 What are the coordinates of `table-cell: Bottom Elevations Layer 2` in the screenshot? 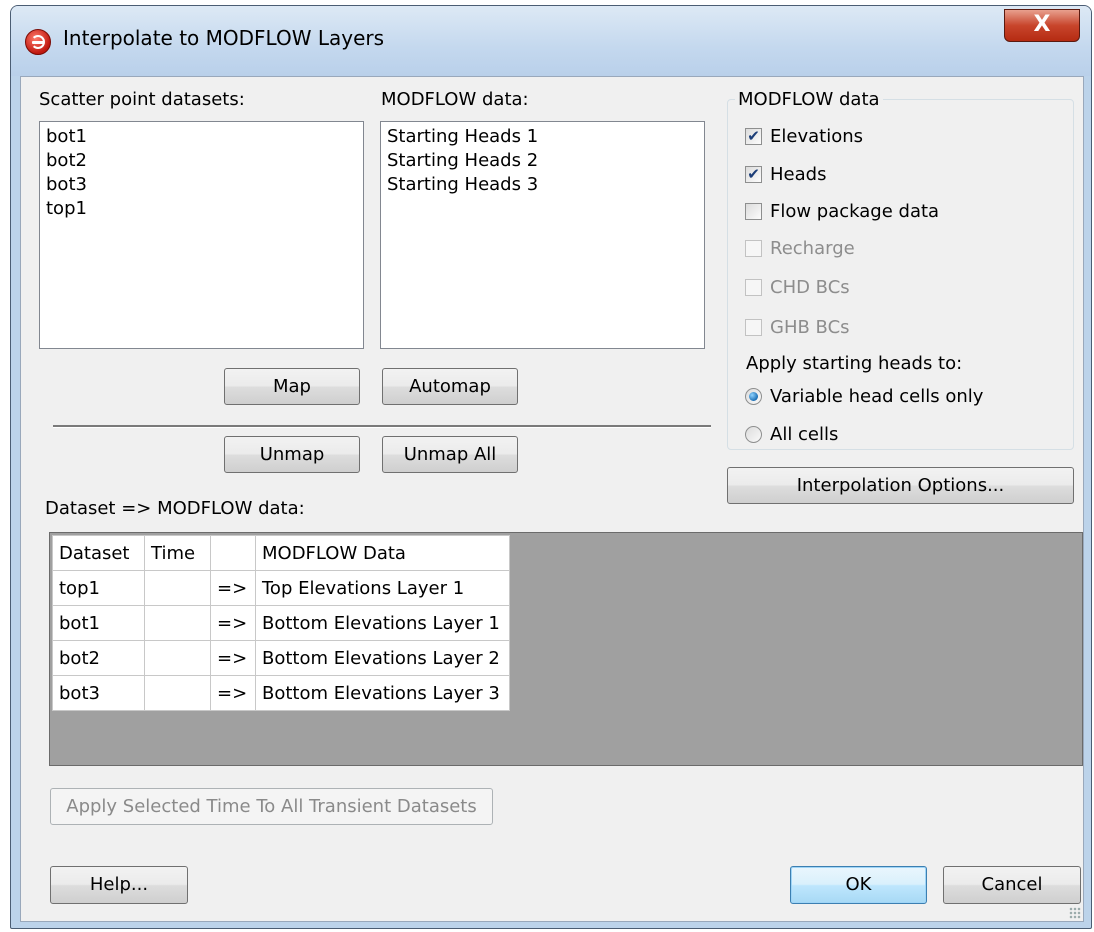 It's located at (382, 658).